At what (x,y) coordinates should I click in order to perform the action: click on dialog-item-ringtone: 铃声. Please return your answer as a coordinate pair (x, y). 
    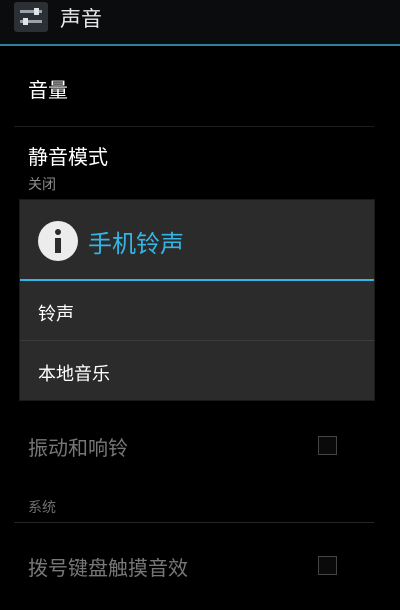
    Looking at the image, I should click on (56, 313).